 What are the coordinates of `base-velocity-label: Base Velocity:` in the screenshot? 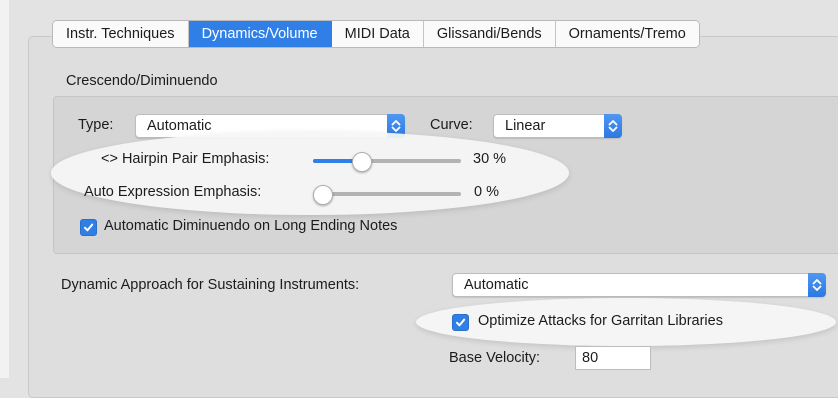 It's located at (495, 358).